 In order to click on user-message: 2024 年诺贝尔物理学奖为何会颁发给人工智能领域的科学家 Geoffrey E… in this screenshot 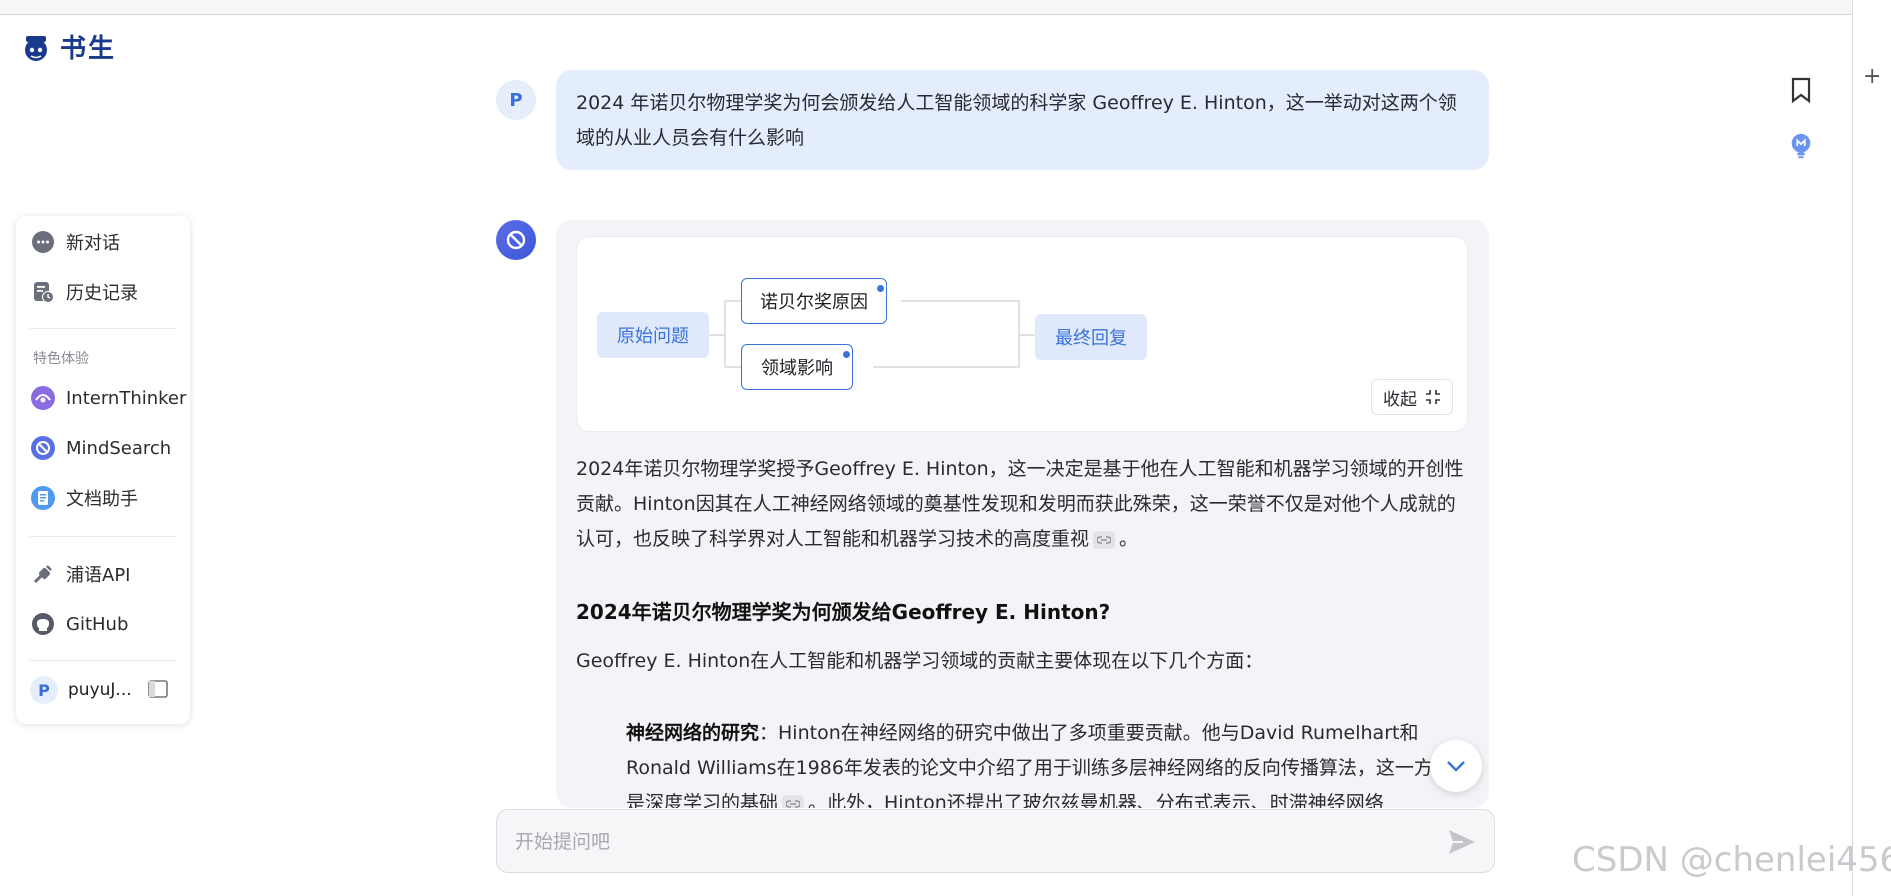, I will do `click(1022, 120)`.